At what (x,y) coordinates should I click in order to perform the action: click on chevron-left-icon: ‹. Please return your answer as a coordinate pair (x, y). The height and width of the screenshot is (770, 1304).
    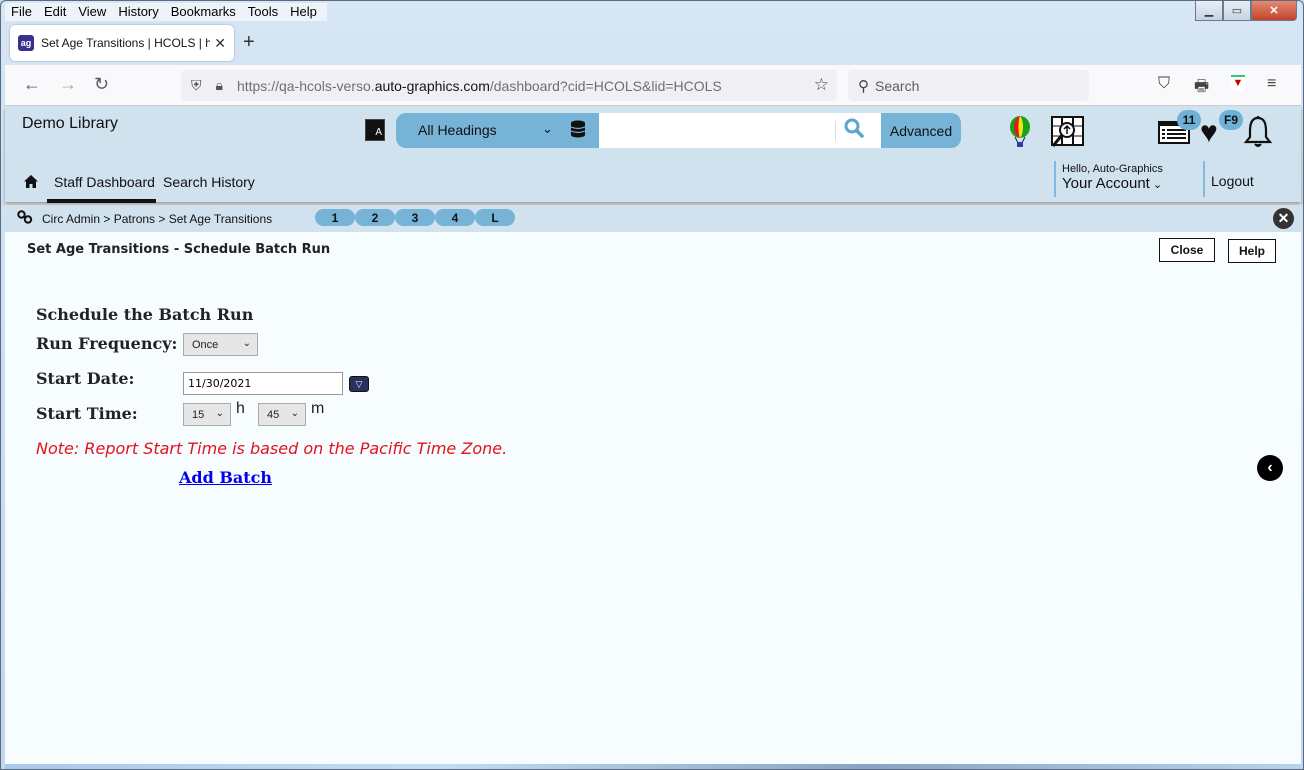
    Looking at the image, I should click on (1270, 468).